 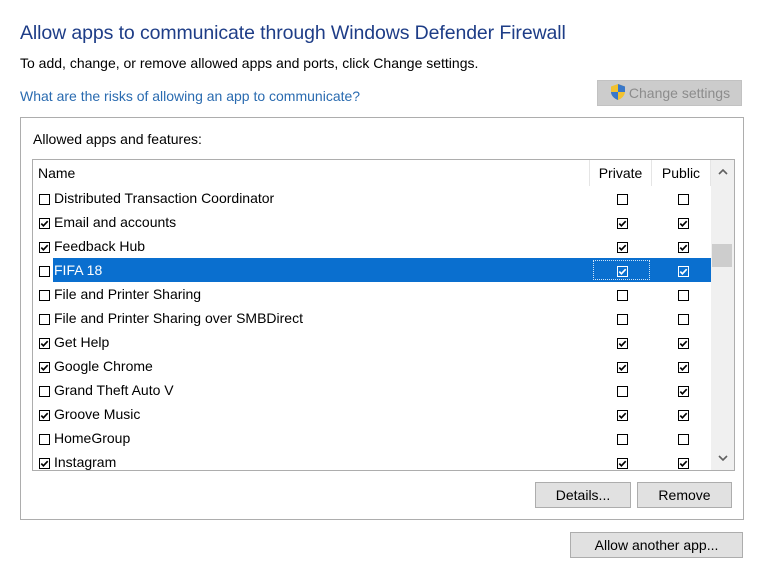 I want to click on scroll-down-button, so click(x=722, y=458).